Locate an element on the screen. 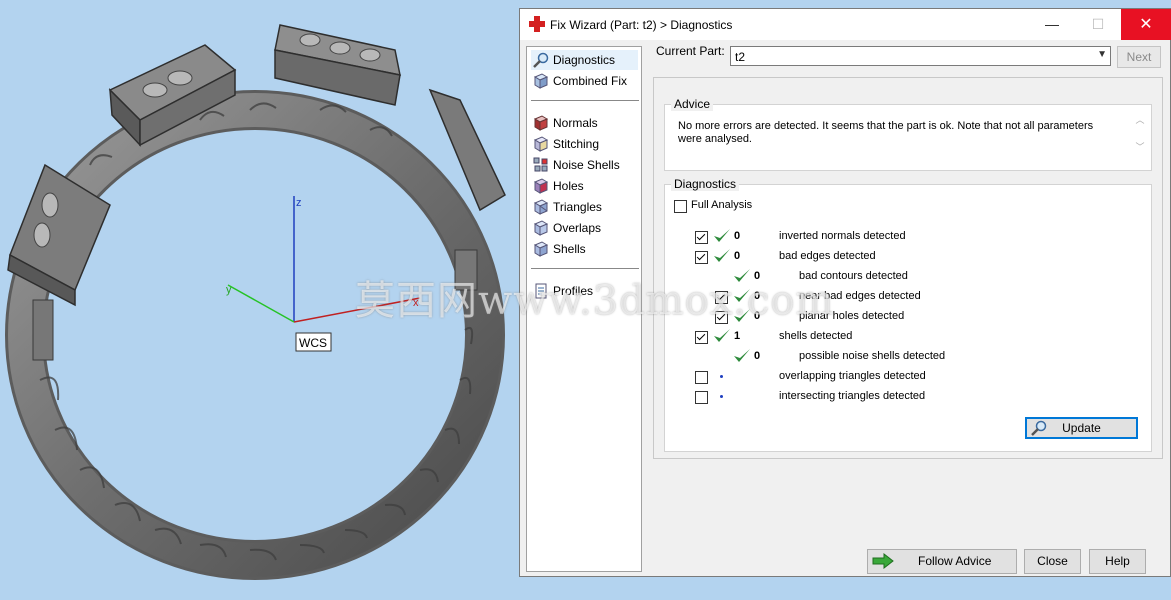  diagnostic-description: inverted normals detected is located at coordinates (842, 236).